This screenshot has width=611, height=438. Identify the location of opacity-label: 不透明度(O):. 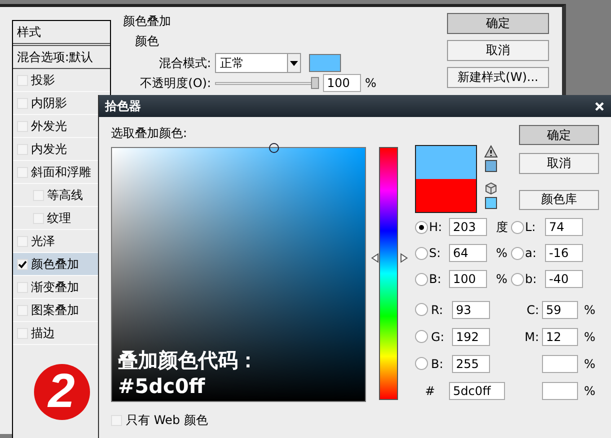
(175, 83).